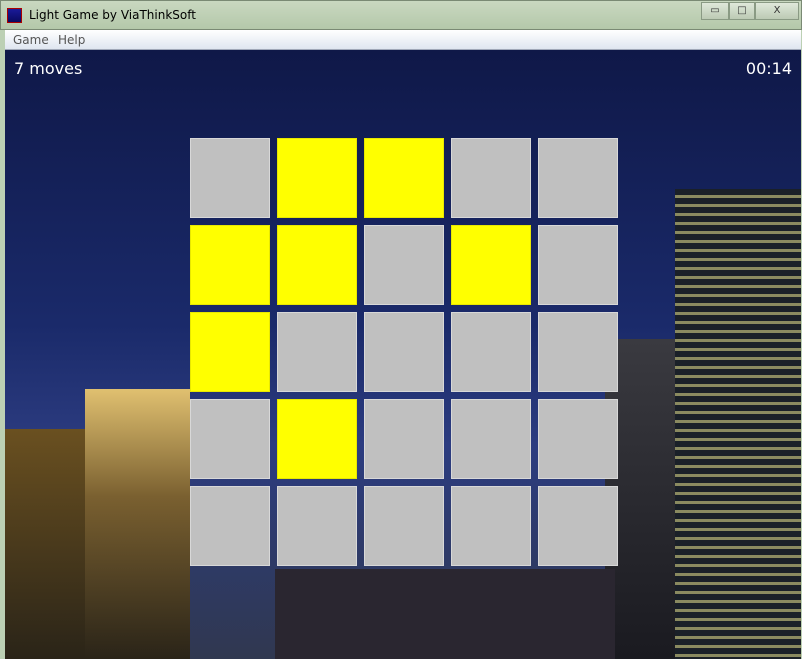 The width and height of the screenshot is (802, 659). I want to click on window-title: Light Game by ViaThinkSoft, so click(112, 15).